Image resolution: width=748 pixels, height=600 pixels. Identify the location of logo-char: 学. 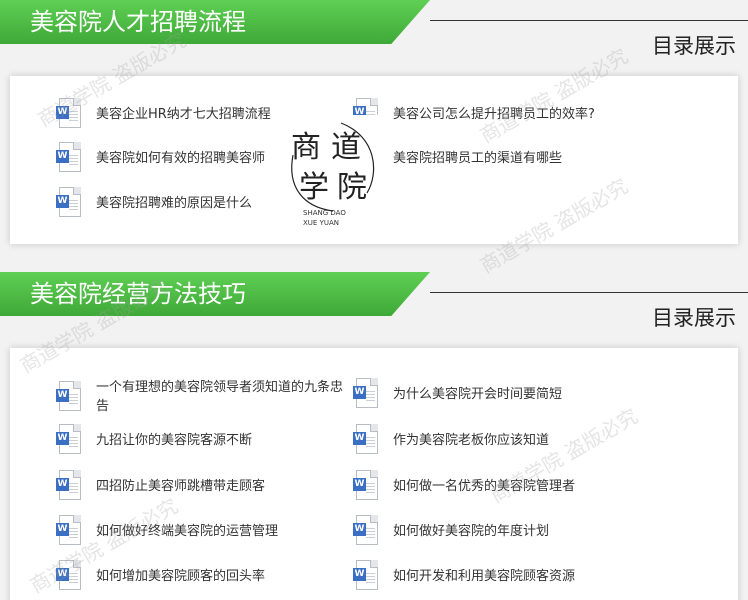
(314, 187).